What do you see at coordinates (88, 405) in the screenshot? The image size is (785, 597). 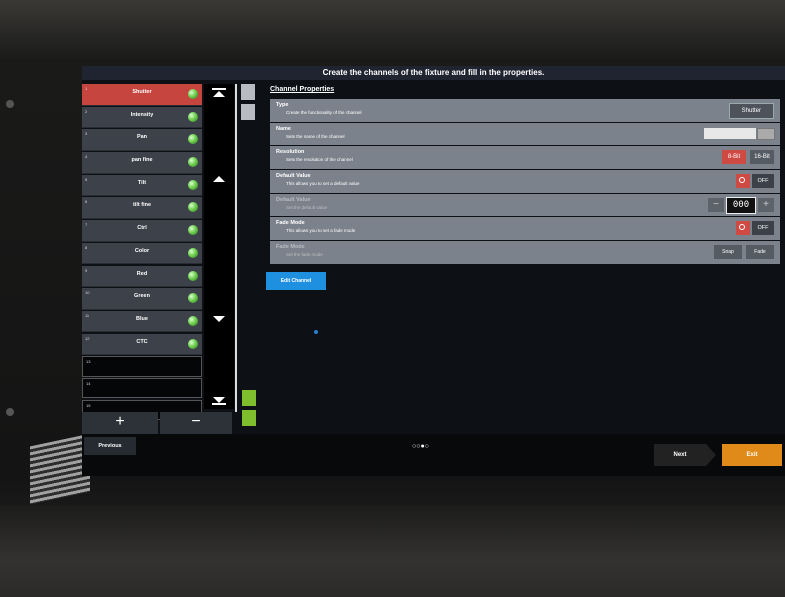 I see `channel-number: 15` at bounding box center [88, 405].